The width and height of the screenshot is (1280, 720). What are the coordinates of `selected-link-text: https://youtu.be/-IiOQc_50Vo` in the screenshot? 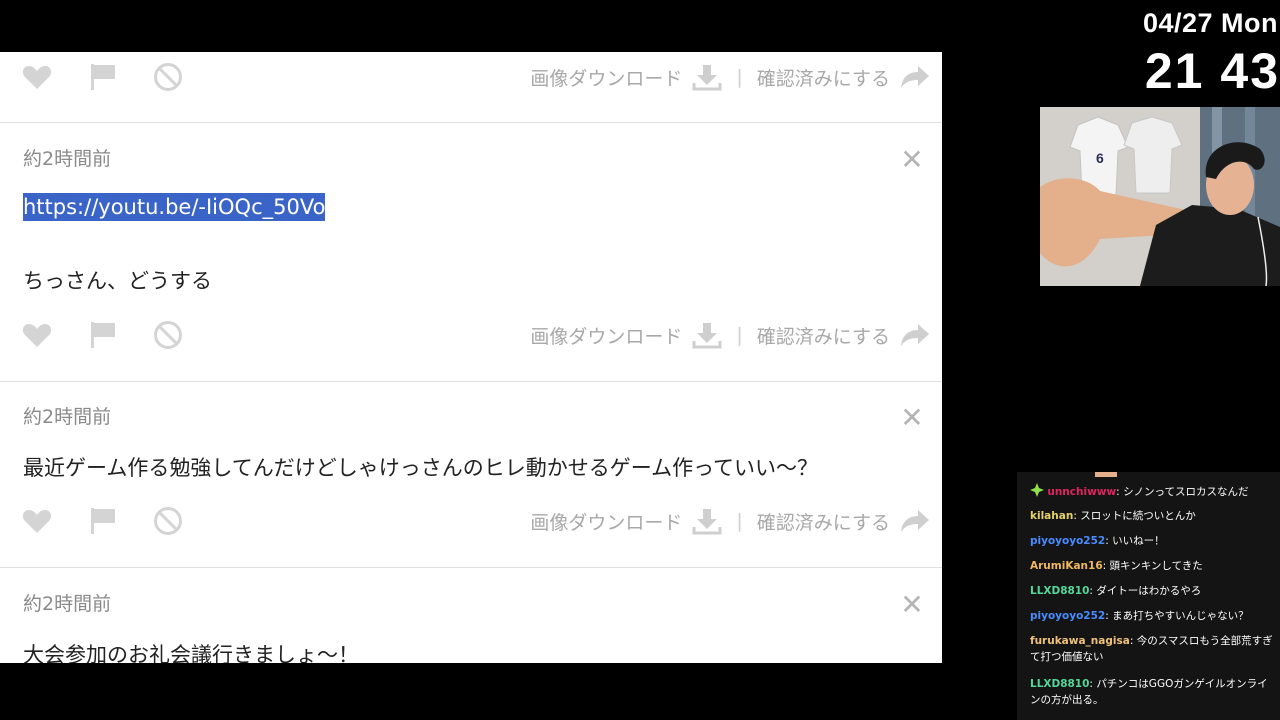 It's located at (174, 207).